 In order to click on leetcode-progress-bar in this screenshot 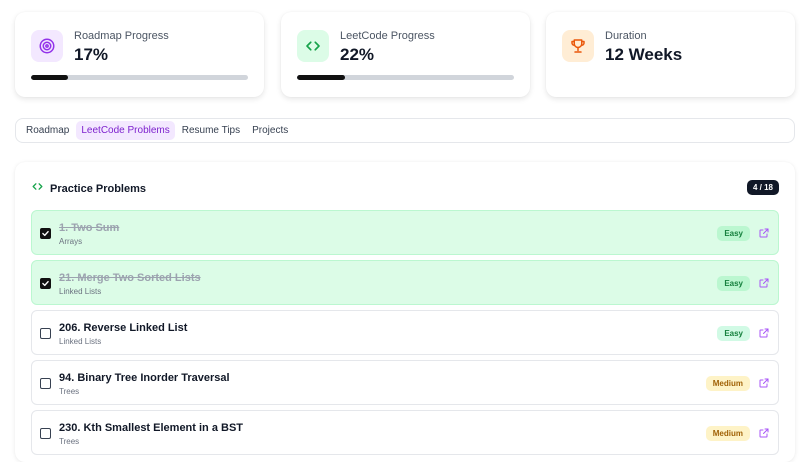, I will do `click(405, 77)`.